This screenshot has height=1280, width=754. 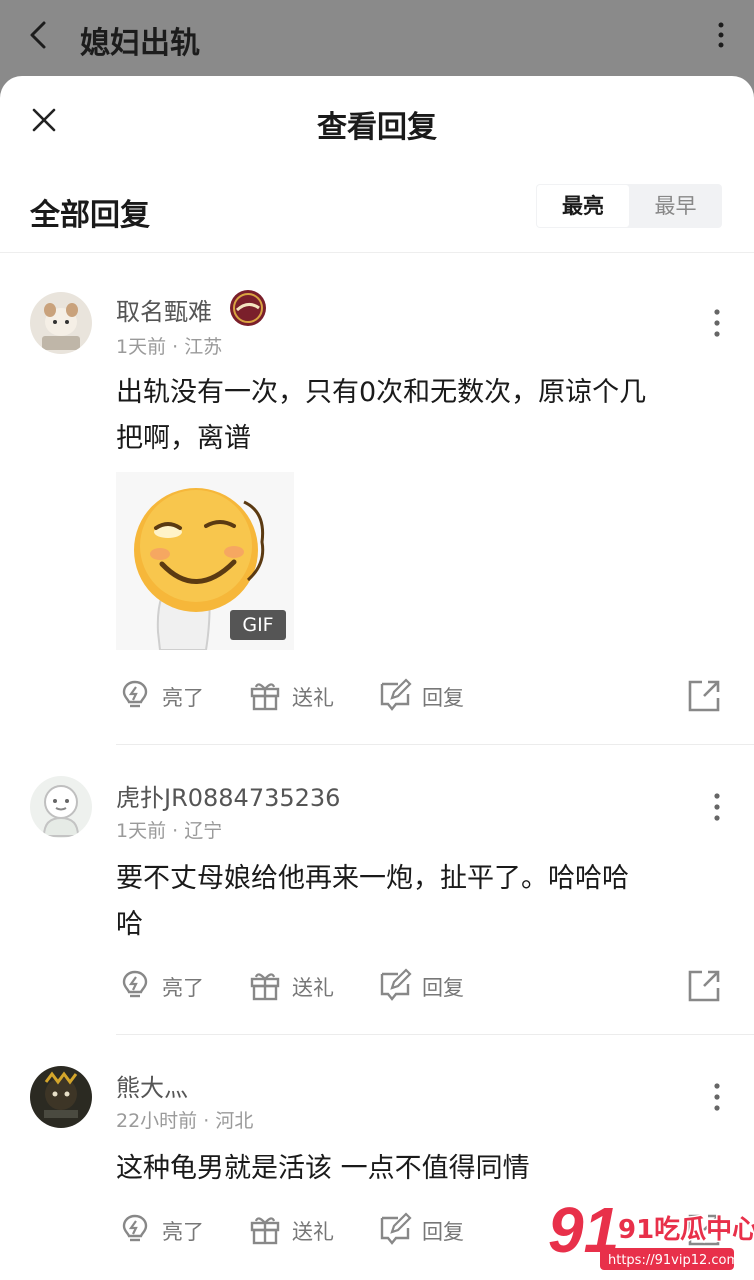 What do you see at coordinates (686, 1230) in the screenshot?
I see `watermark-brand: 91吃瓜中心` at bounding box center [686, 1230].